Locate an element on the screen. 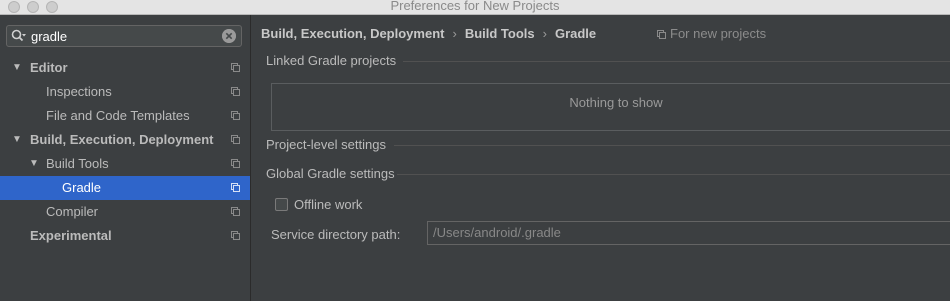 The height and width of the screenshot is (301, 950). sidebar-item-label: File and Code Templates is located at coordinates (118, 115).